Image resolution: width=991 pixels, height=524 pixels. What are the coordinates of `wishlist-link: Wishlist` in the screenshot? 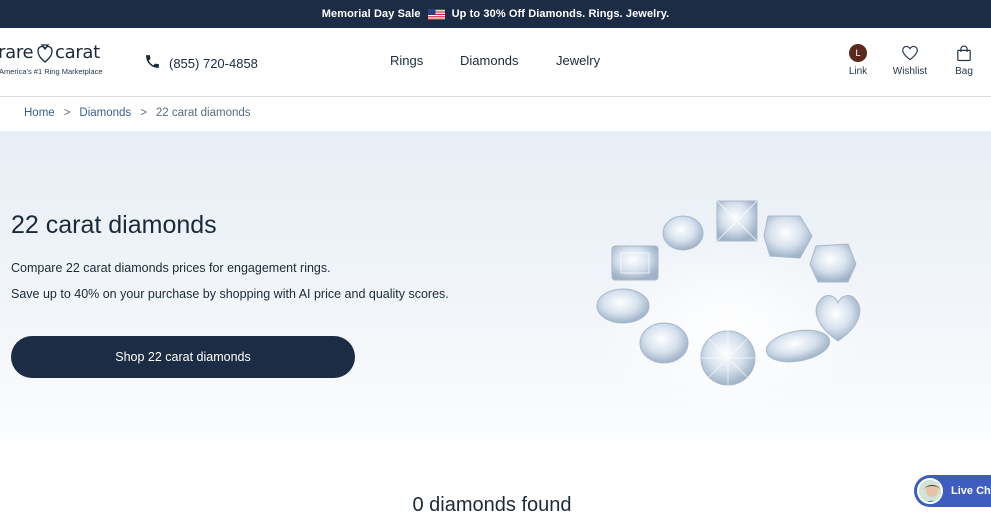 It's located at (910, 59).